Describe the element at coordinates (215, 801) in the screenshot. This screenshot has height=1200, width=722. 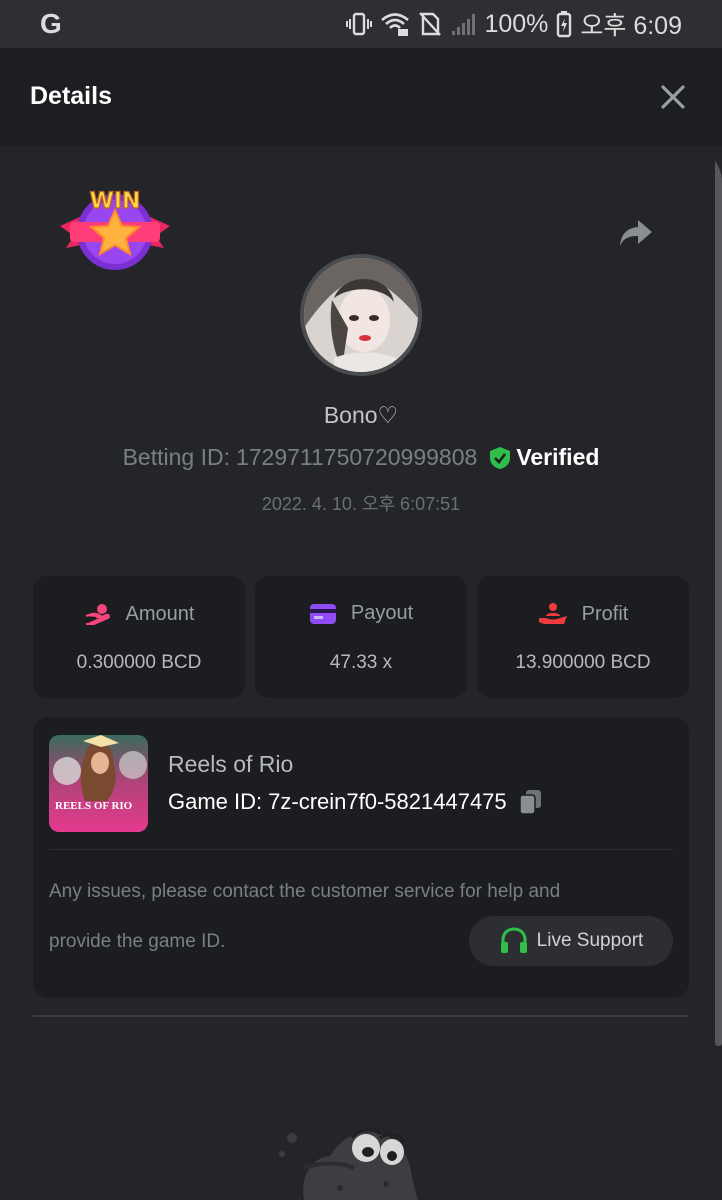
I see `game-id-label: Game ID:` at that location.